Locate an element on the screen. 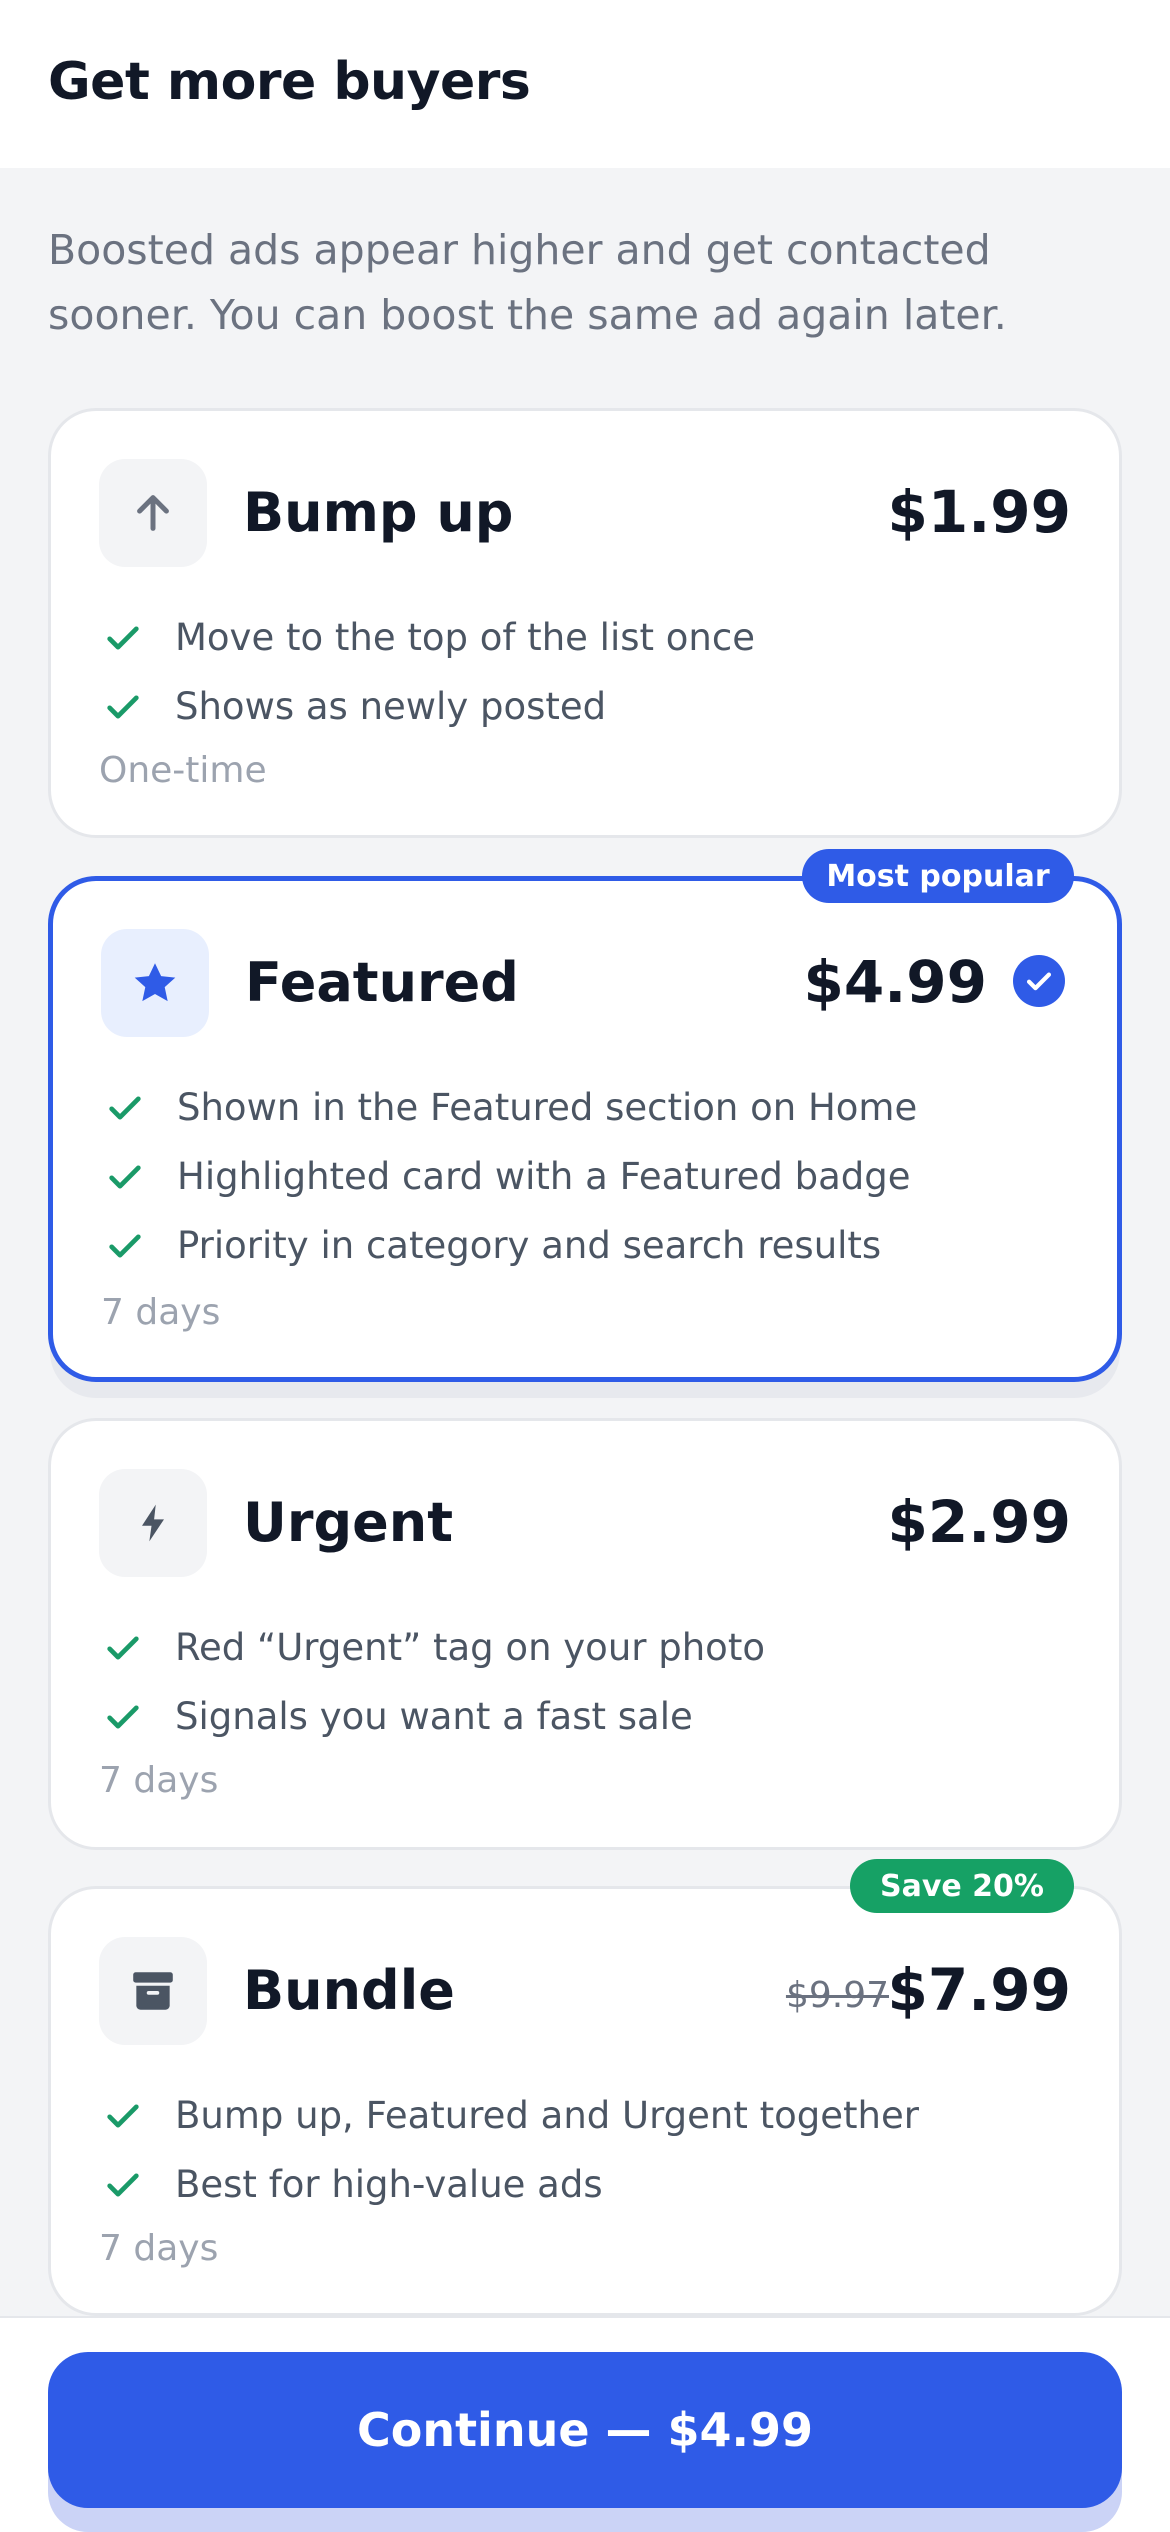 Image resolution: width=1170 pixels, height=2532 pixels. archive-box-icon is located at coordinates (153, 1991).